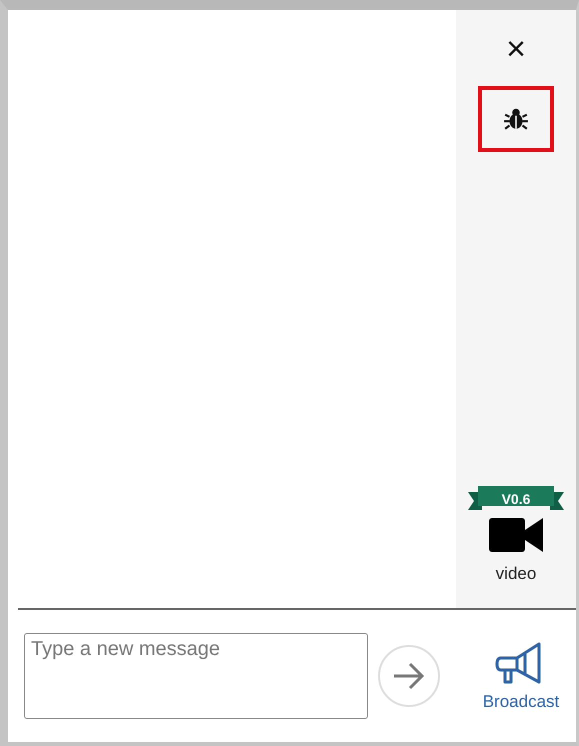 The height and width of the screenshot is (746, 579). What do you see at coordinates (516, 49) in the screenshot?
I see `close-button: ×` at bounding box center [516, 49].